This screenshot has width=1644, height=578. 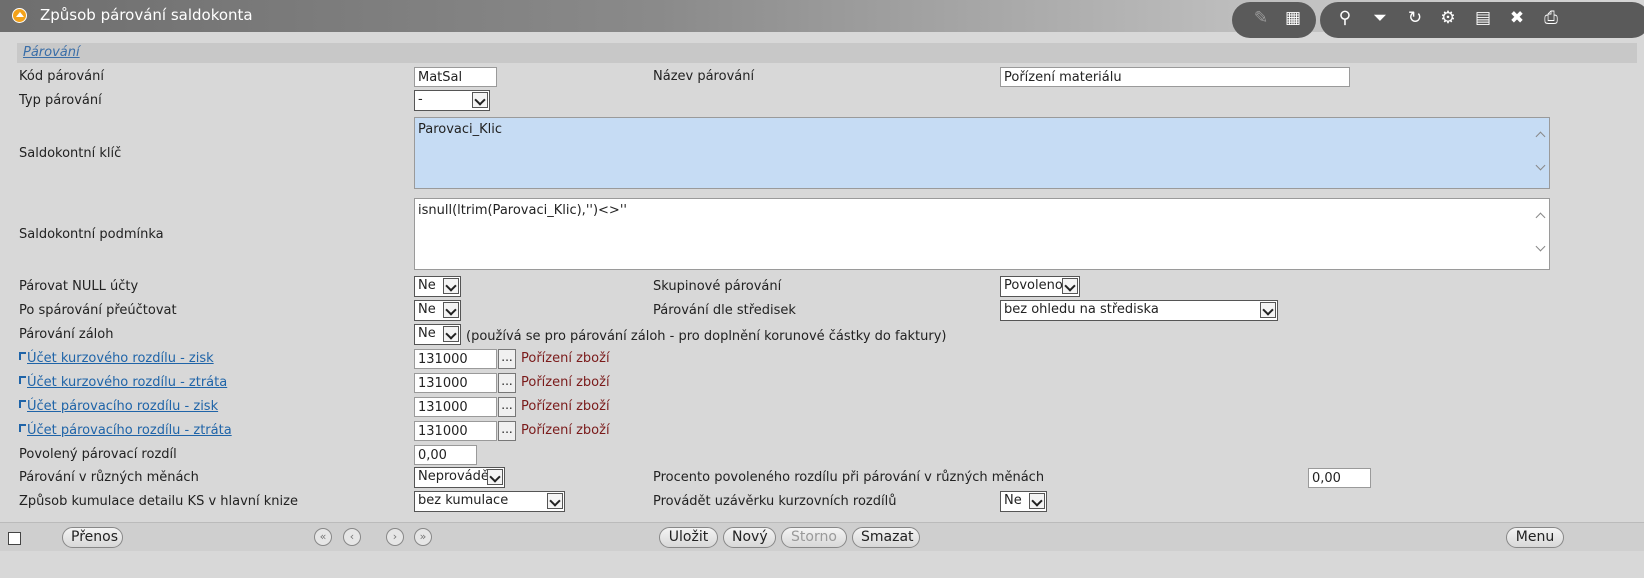 What do you see at coordinates (460, 129) in the screenshot?
I see `klic-textarea-value: Parovaci_Klic` at bounding box center [460, 129].